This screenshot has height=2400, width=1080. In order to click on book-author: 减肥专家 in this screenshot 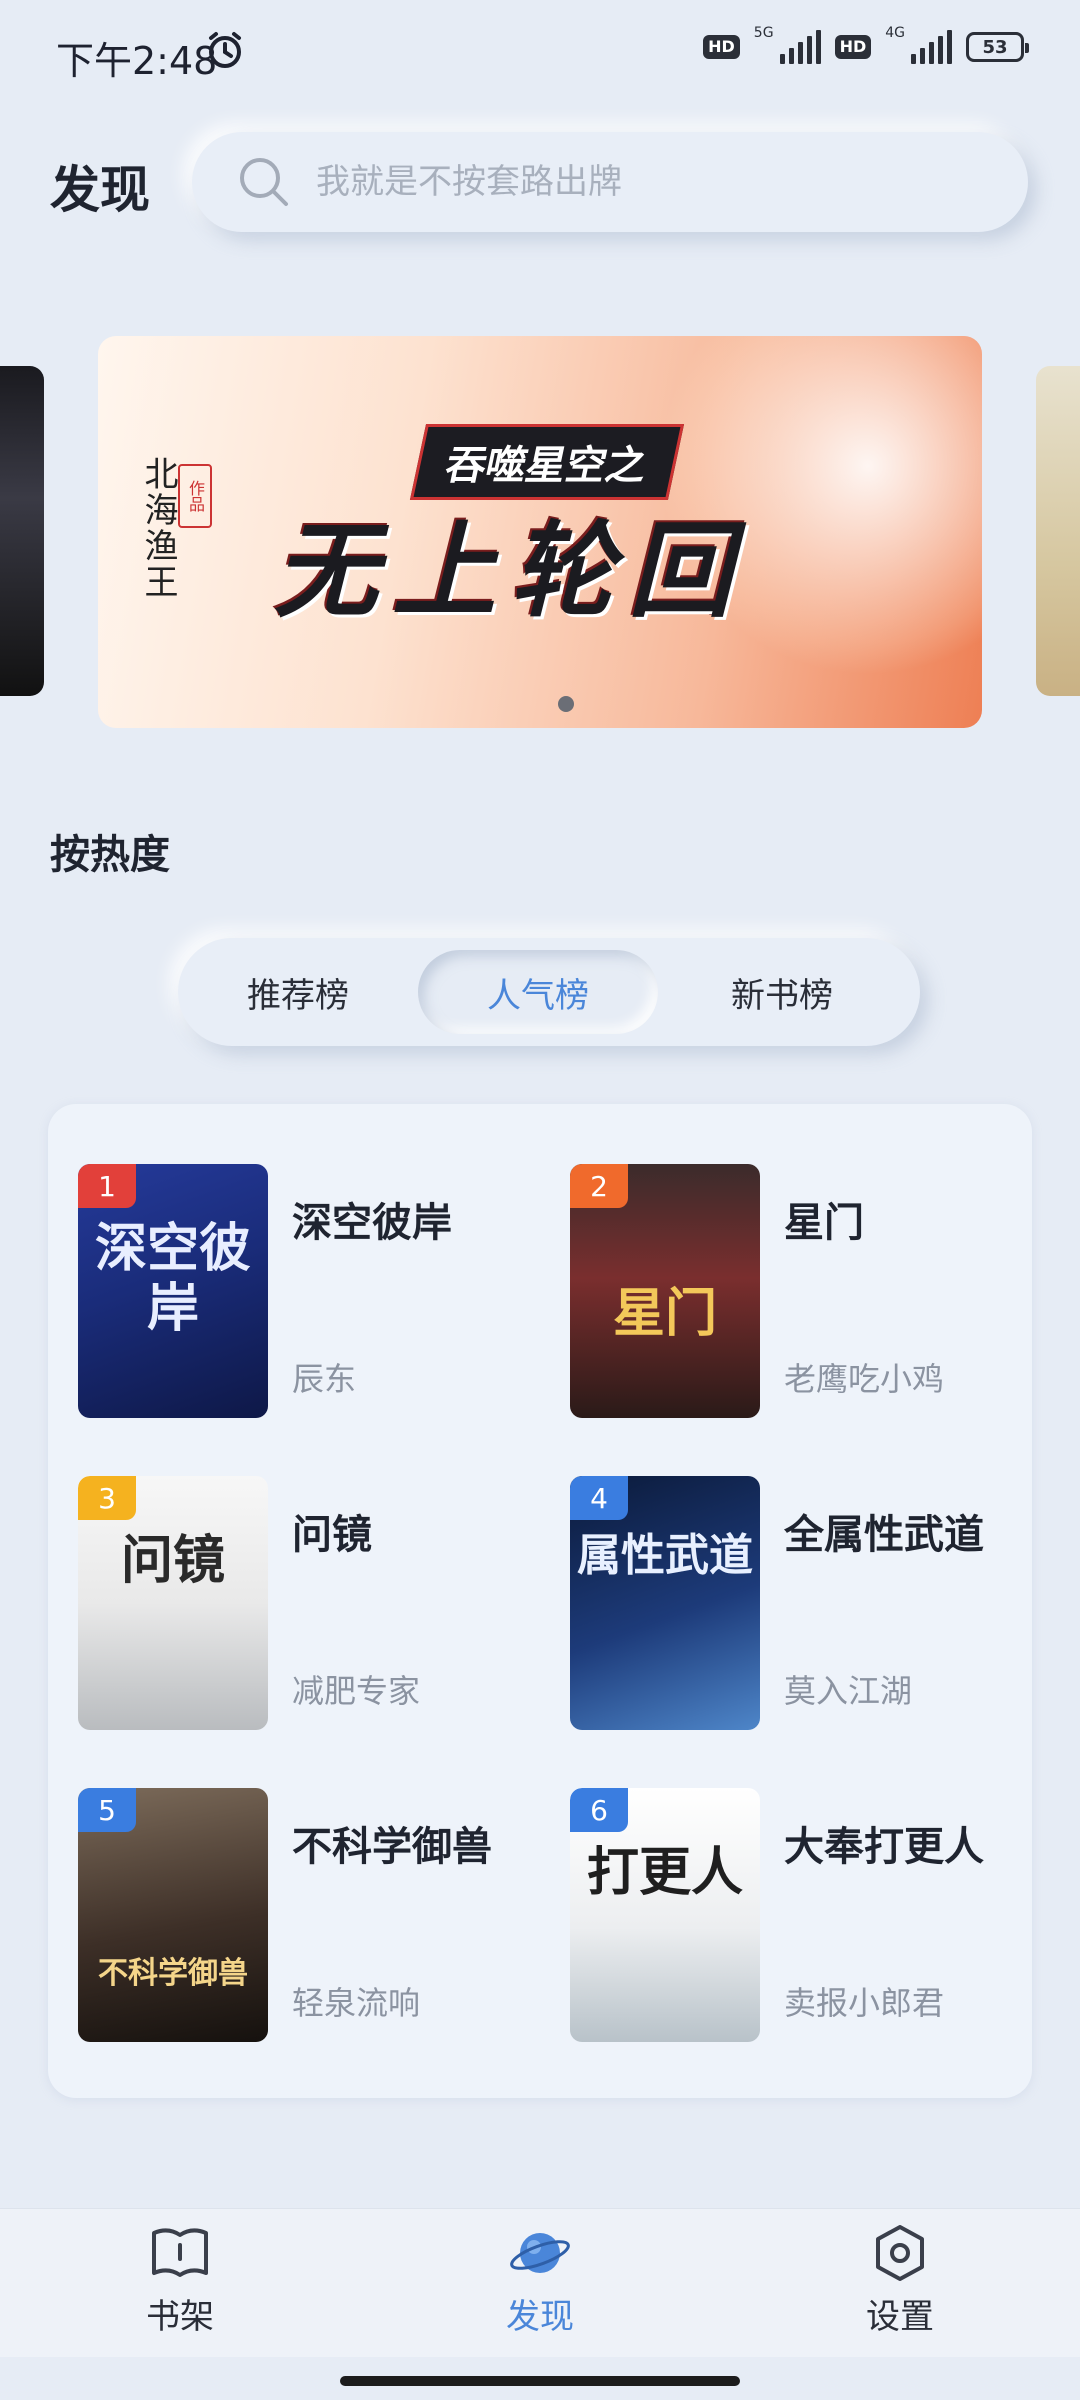, I will do `click(356, 1691)`.